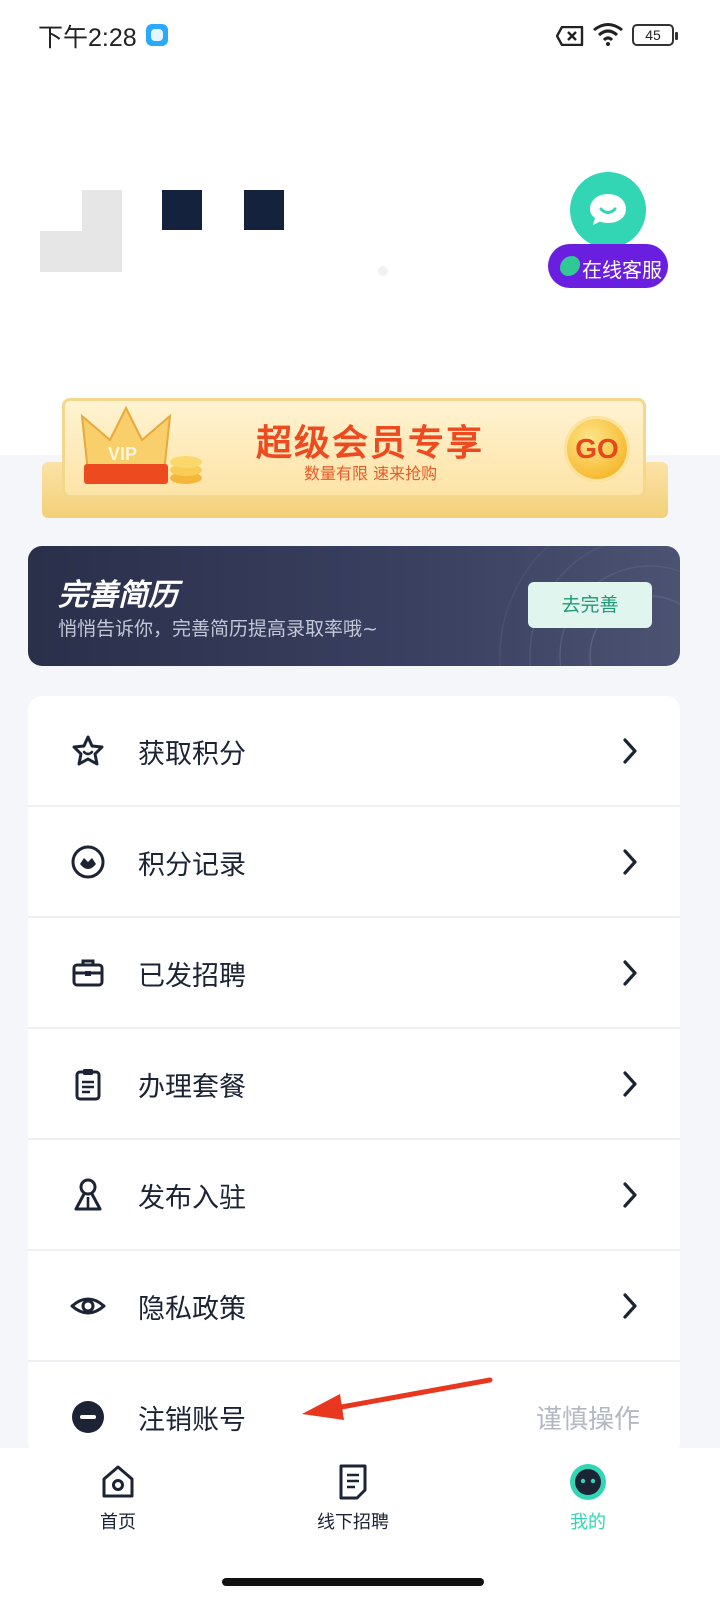 This screenshot has width=720, height=1600. Describe the element at coordinates (353, 1482) in the screenshot. I see `document-icon` at that location.